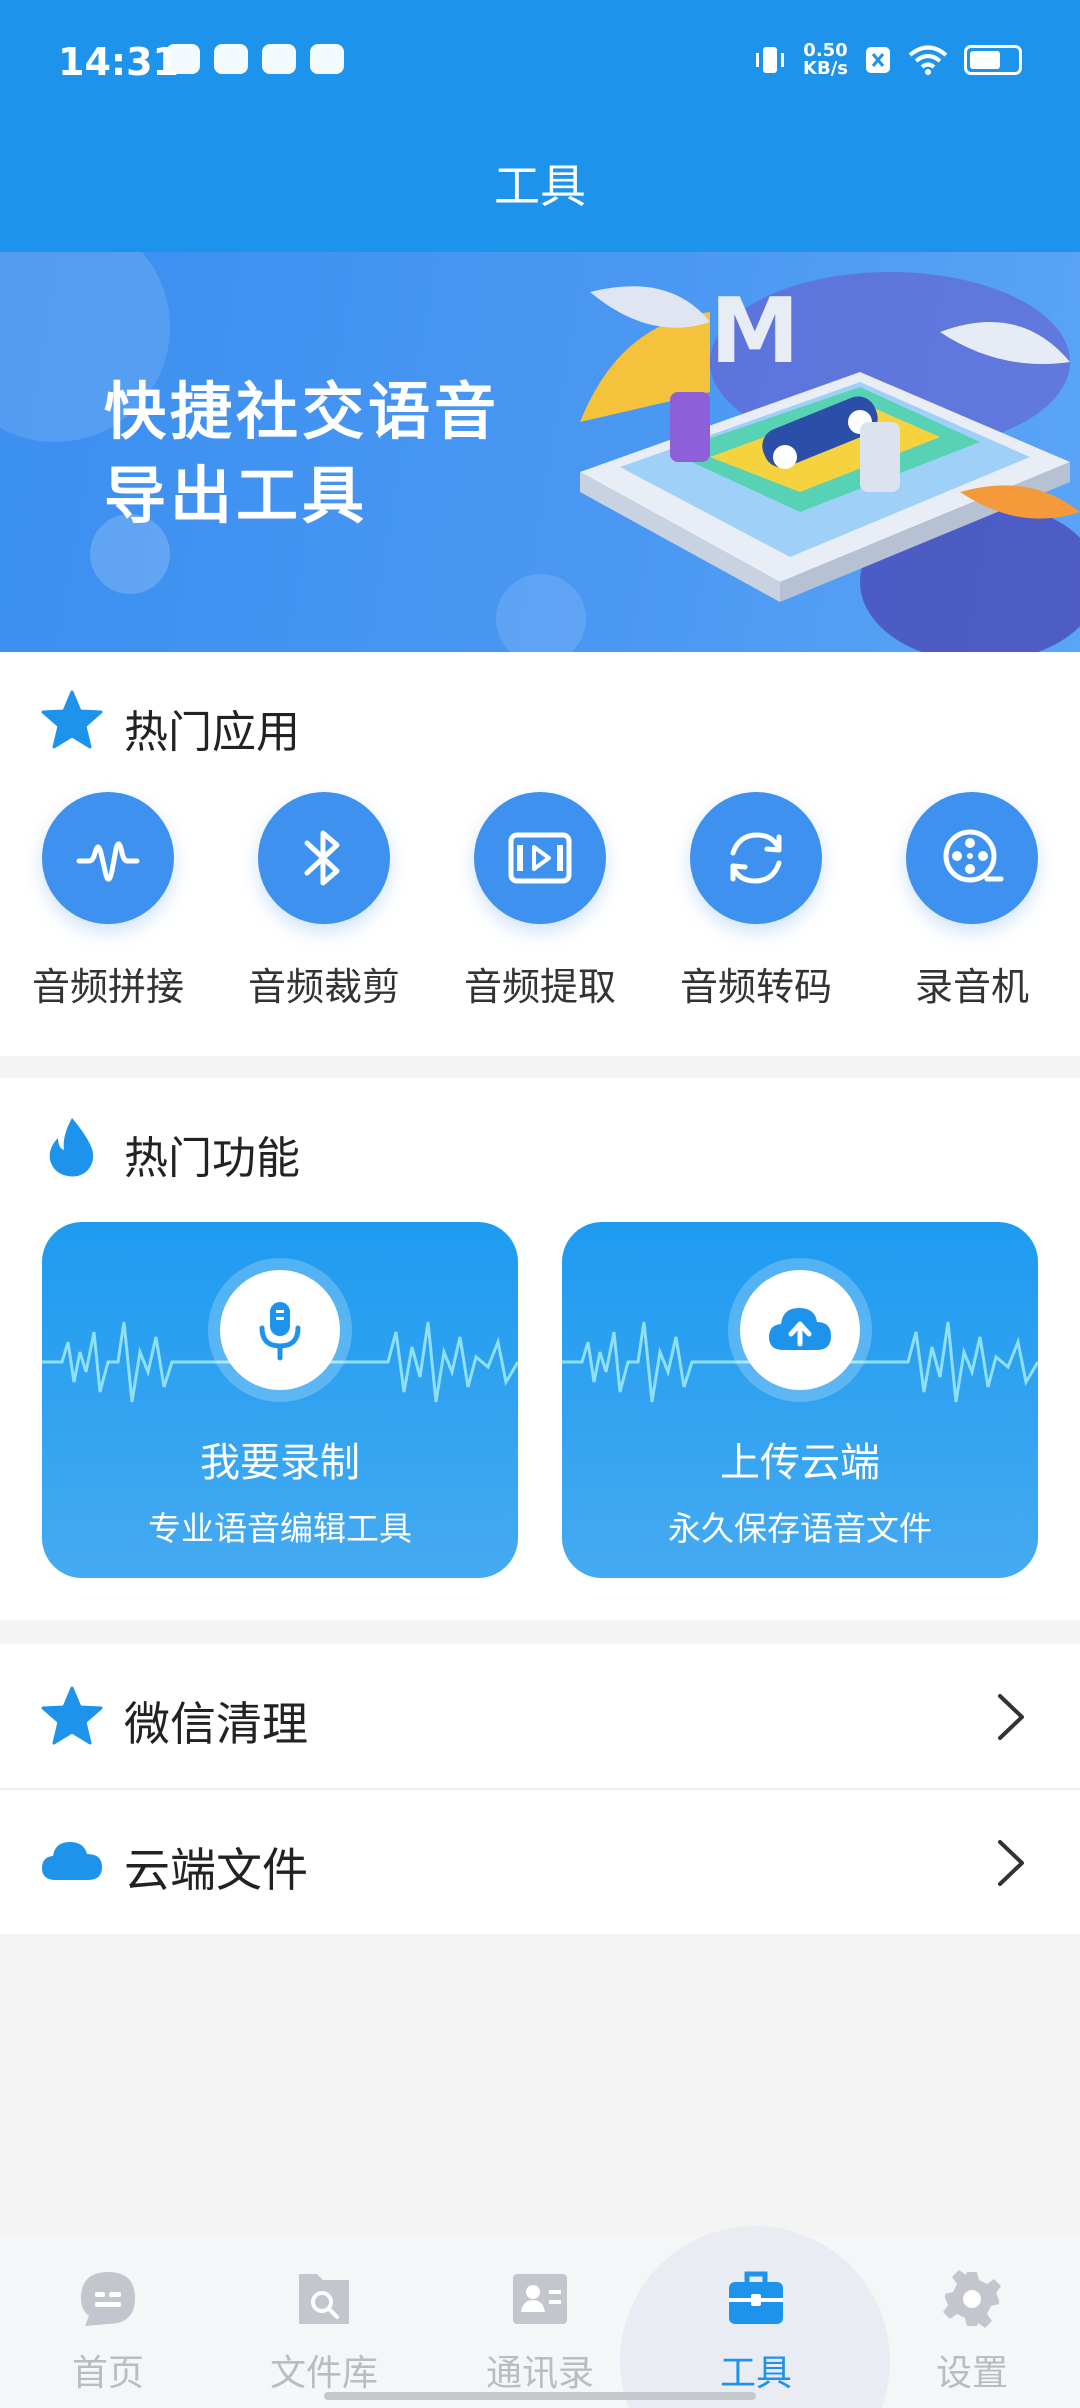 The height and width of the screenshot is (2408, 1080). I want to click on feature-title: 我要录制, so click(280, 1463).